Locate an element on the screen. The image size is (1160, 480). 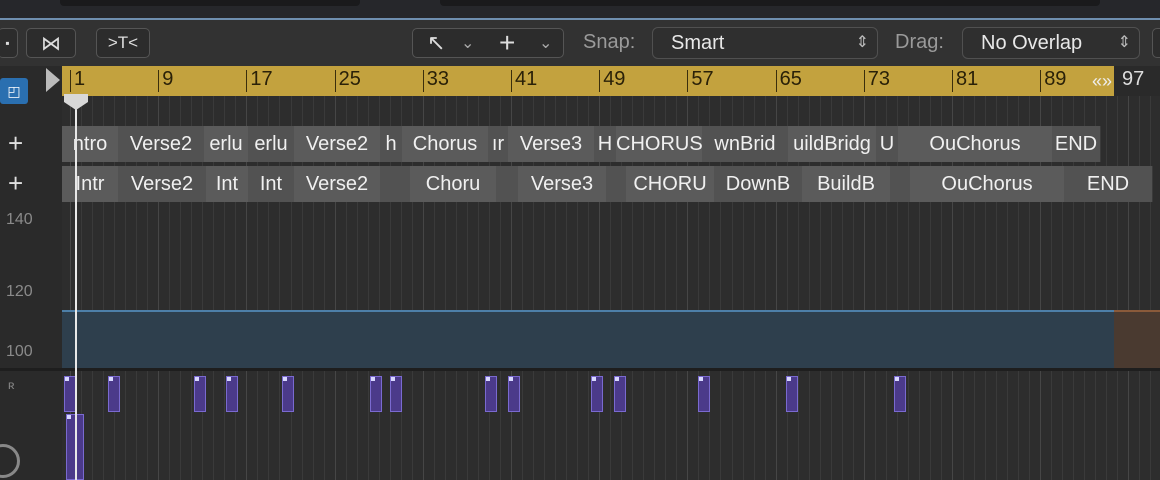
menu-icon: ▪ is located at coordinates (7, 43).